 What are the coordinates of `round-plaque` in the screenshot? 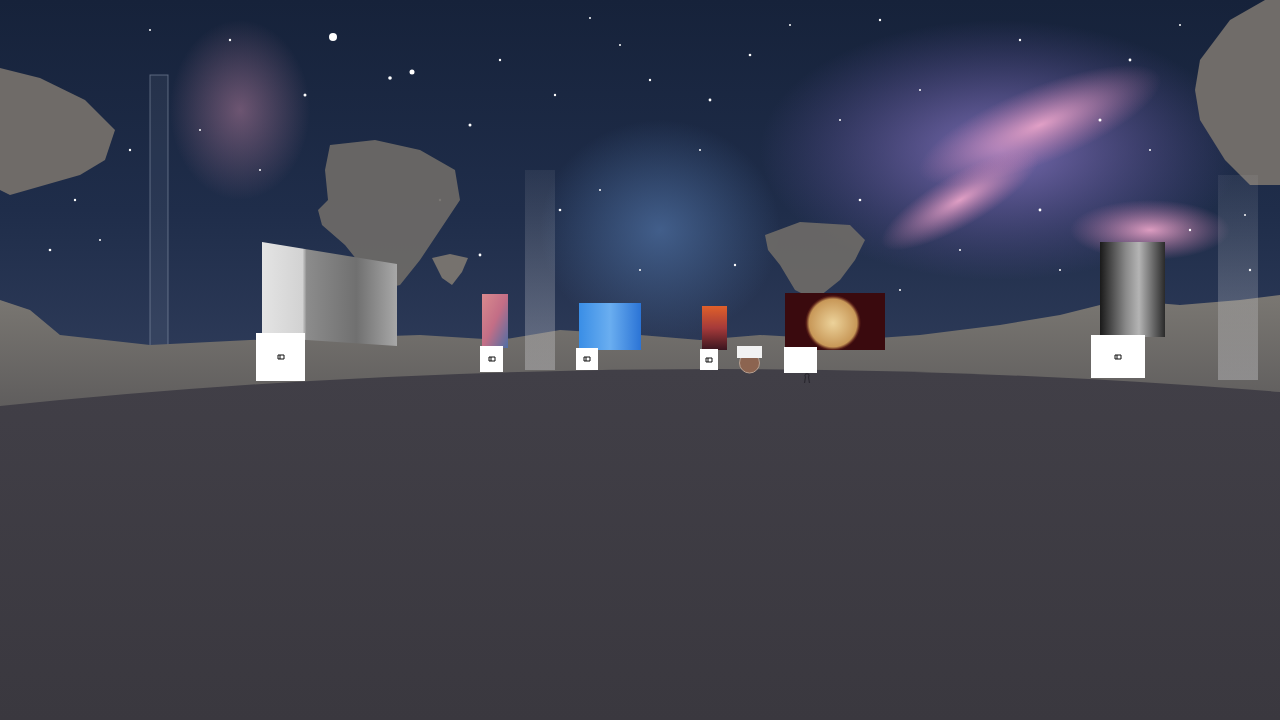 It's located at (749, 360).